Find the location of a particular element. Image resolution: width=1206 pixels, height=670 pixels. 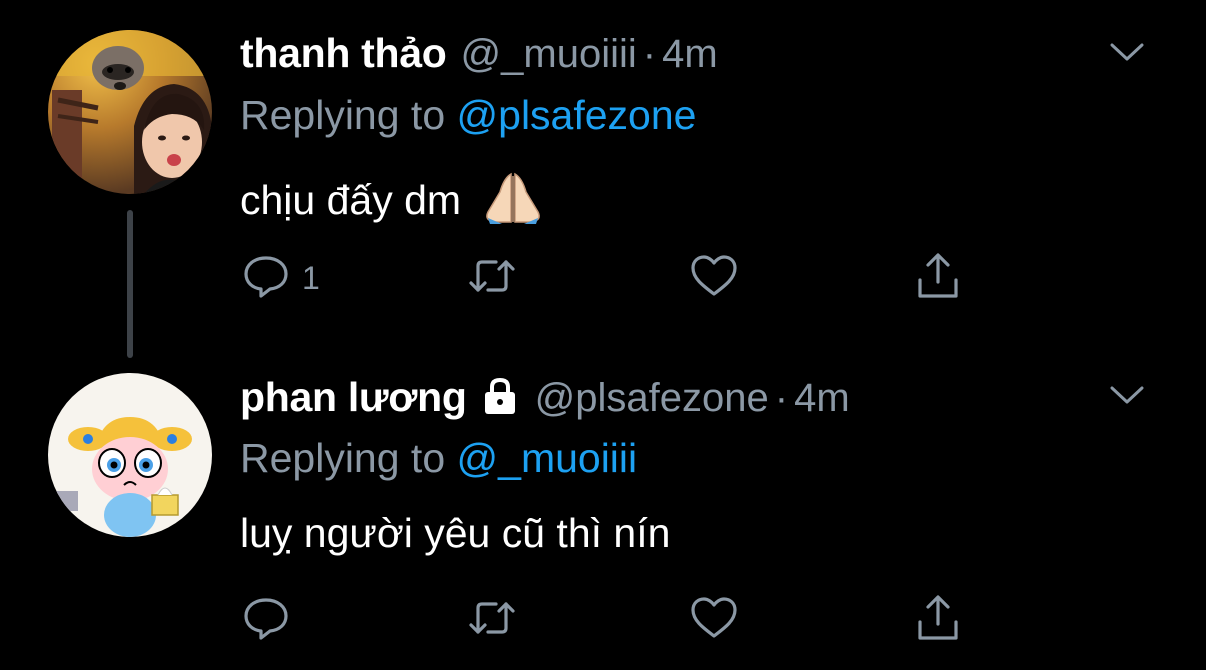

display-name: thanh thảo is located at coordinates (343, 53).